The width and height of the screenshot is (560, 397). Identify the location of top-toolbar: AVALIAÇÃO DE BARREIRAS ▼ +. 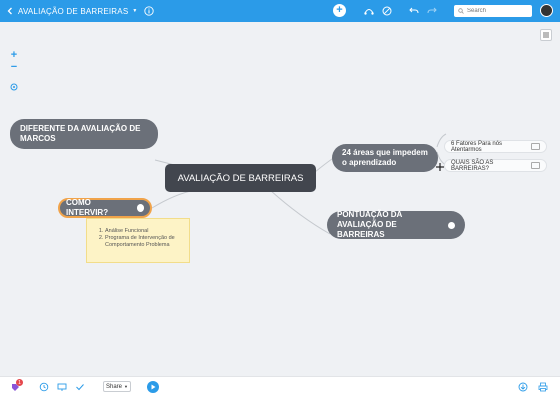
(280, 11).